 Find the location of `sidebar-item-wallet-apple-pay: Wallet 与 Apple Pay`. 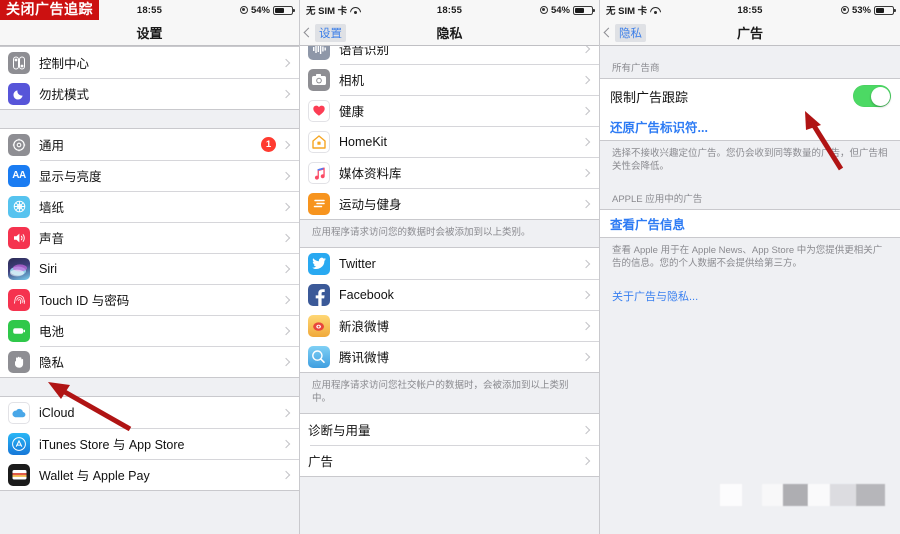

sidebar-item-wallet-apple-pay: Wallet 与 Apple Pay is located at coordinates (149, 474).